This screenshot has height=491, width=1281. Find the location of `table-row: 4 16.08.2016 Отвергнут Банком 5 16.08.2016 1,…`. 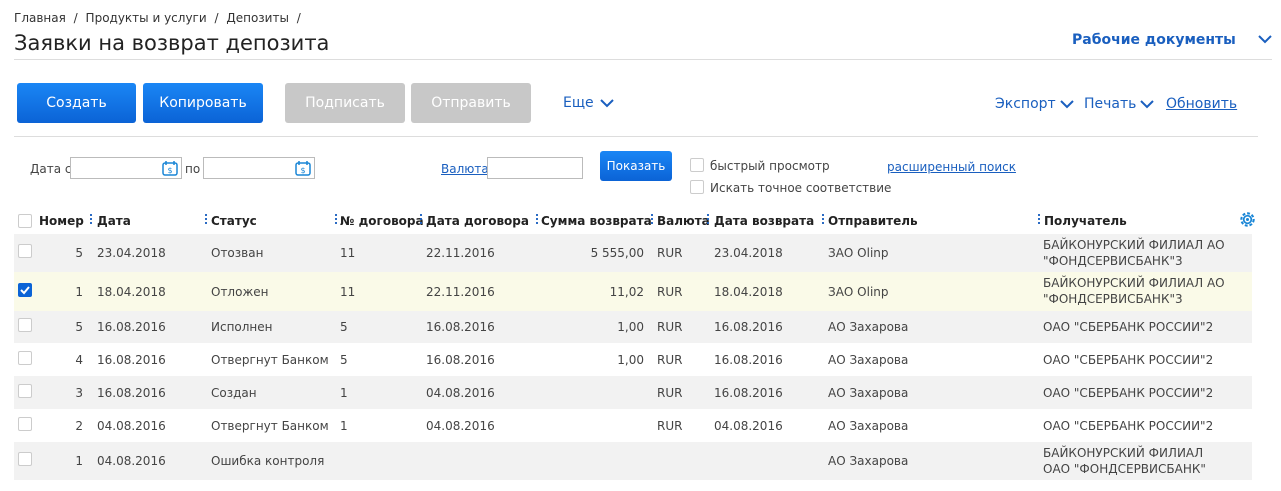

table-row: 4 16.08.2016 Отвергнут Банком 5 16.08.2016 1,… is located at coordinates (633, 359).